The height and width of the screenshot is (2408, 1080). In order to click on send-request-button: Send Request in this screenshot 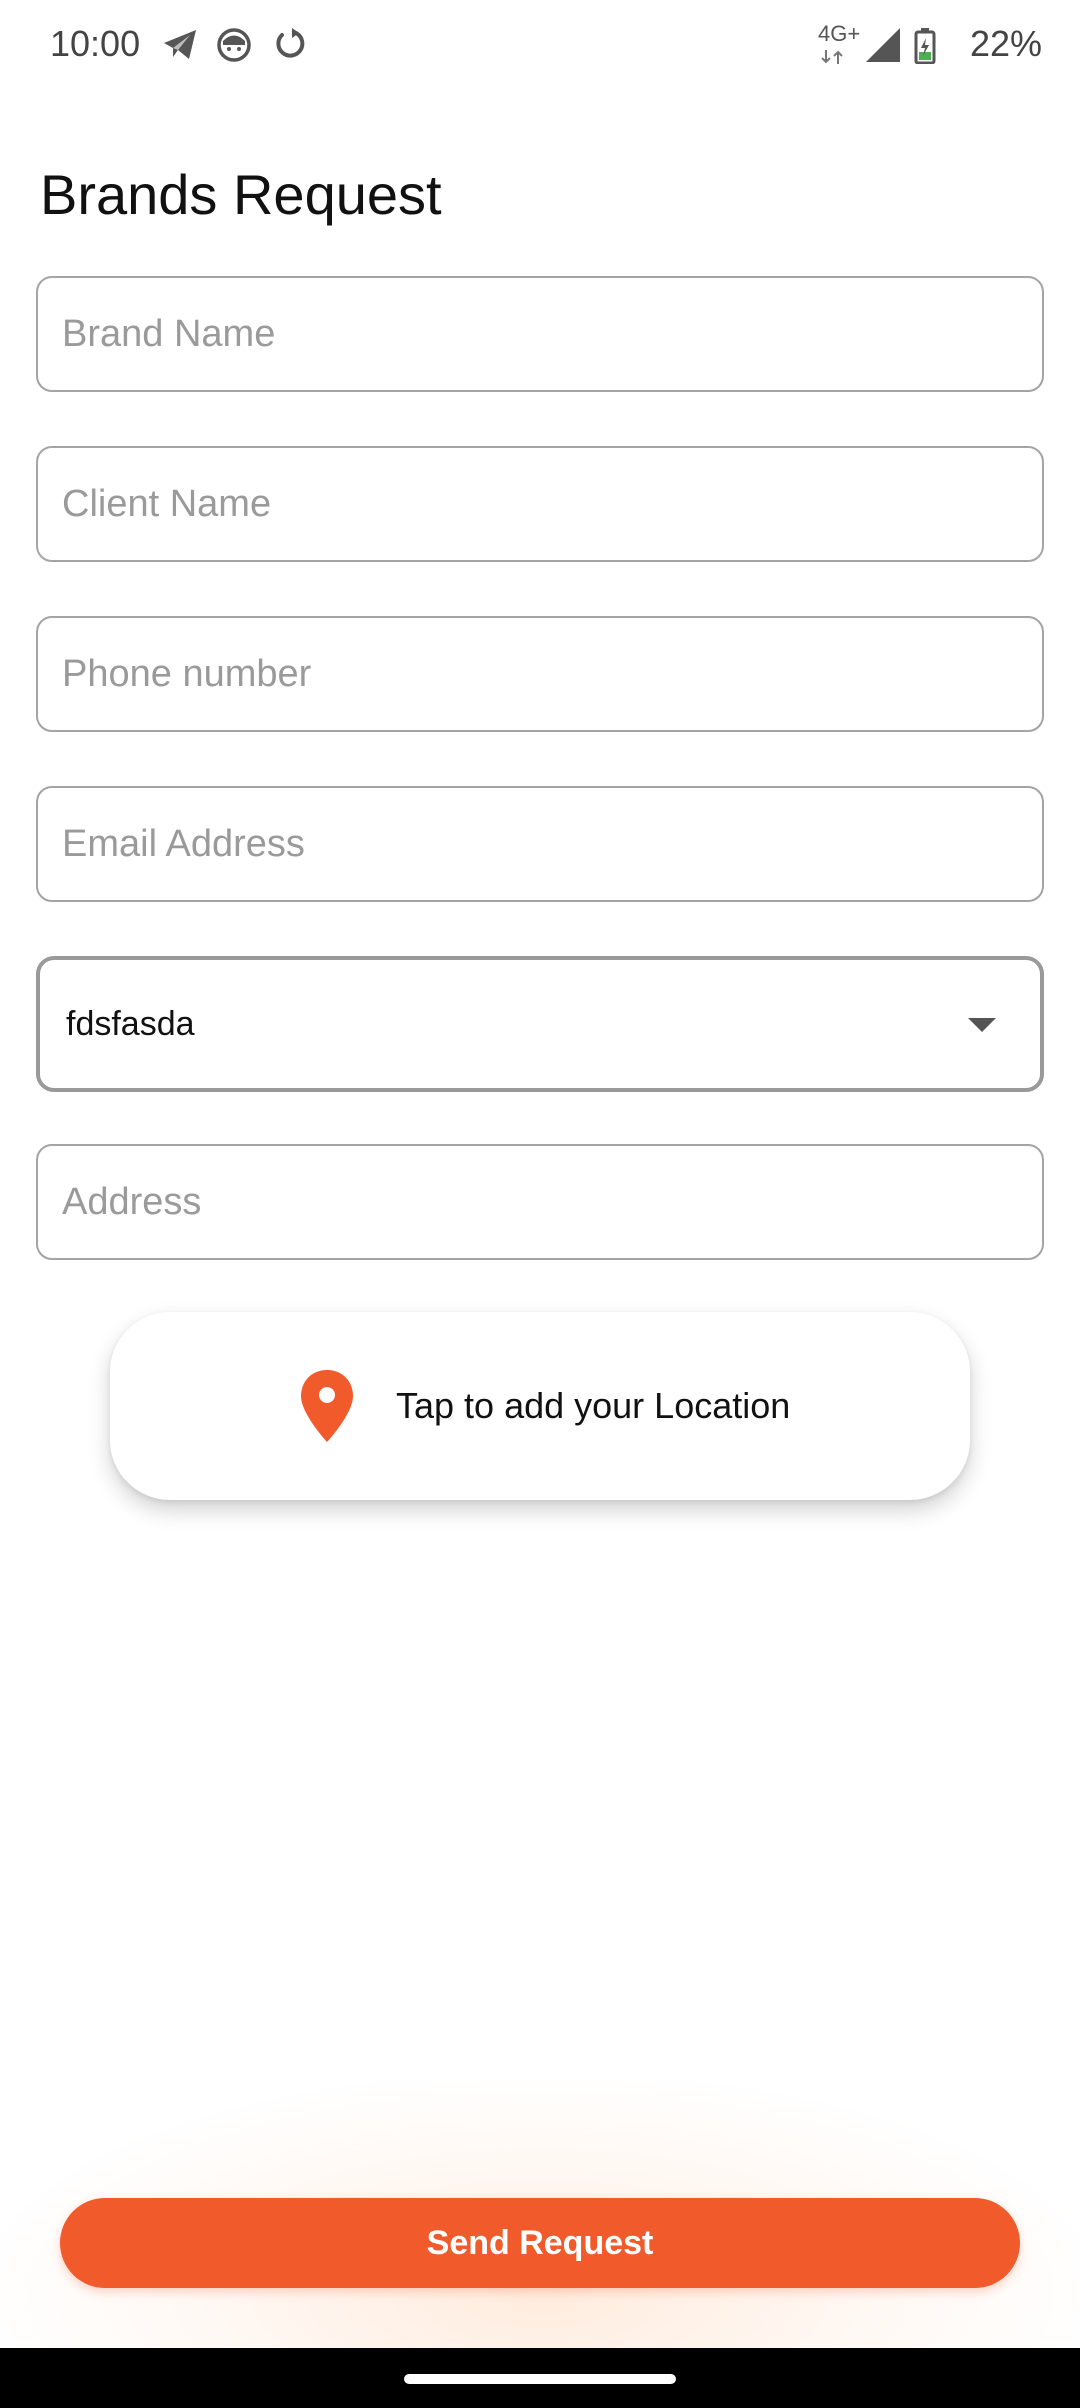, I will do `click(540, 2243)`.